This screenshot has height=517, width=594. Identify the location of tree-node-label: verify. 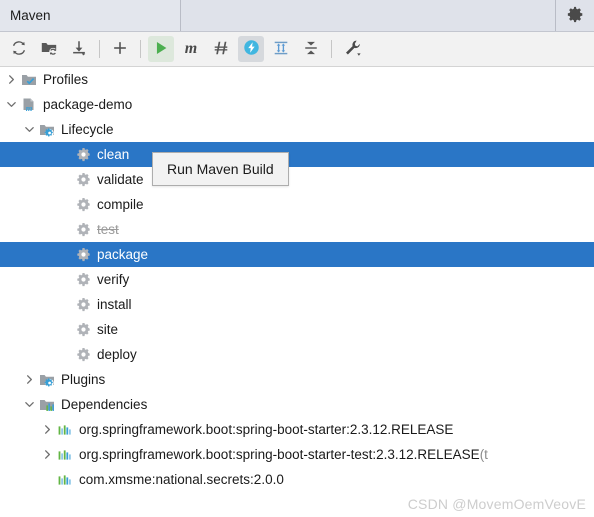
(113, 279).